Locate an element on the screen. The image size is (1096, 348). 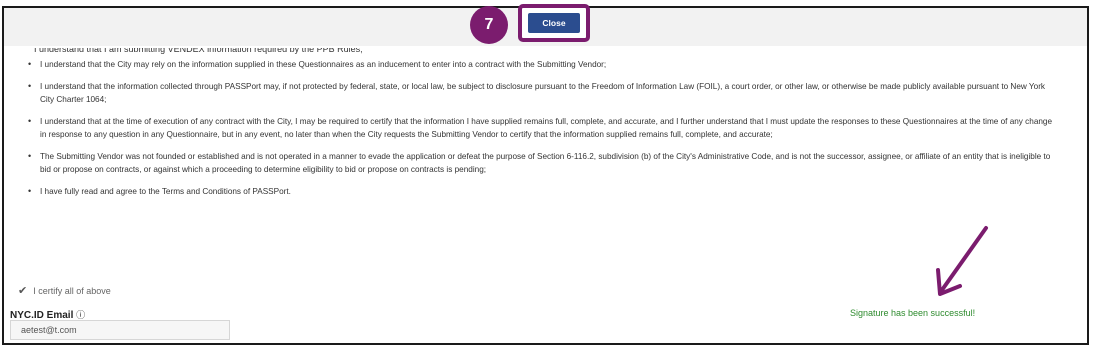
close-button: Close is located at coordinates (554, 23).